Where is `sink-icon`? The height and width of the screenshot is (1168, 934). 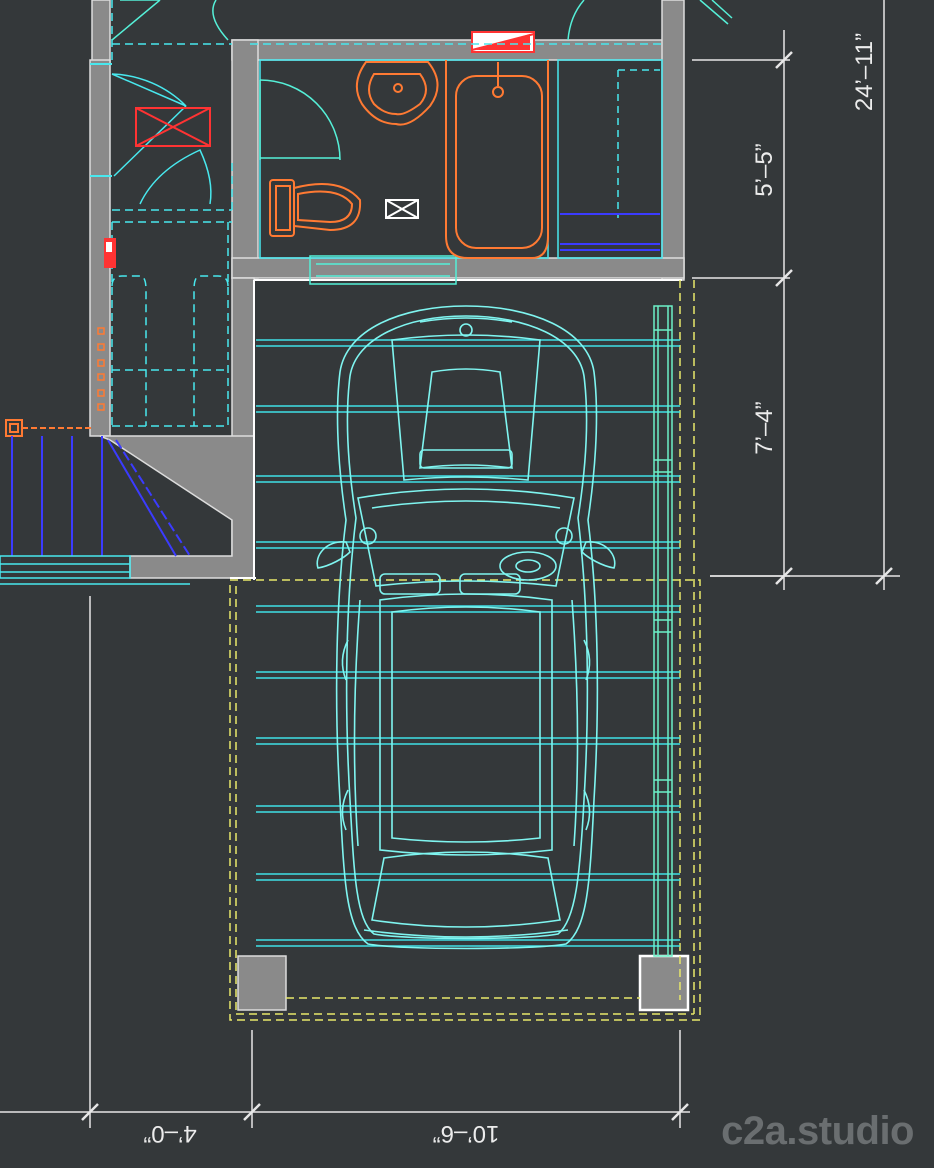
sink-icon is located at coordinates (397, 93).